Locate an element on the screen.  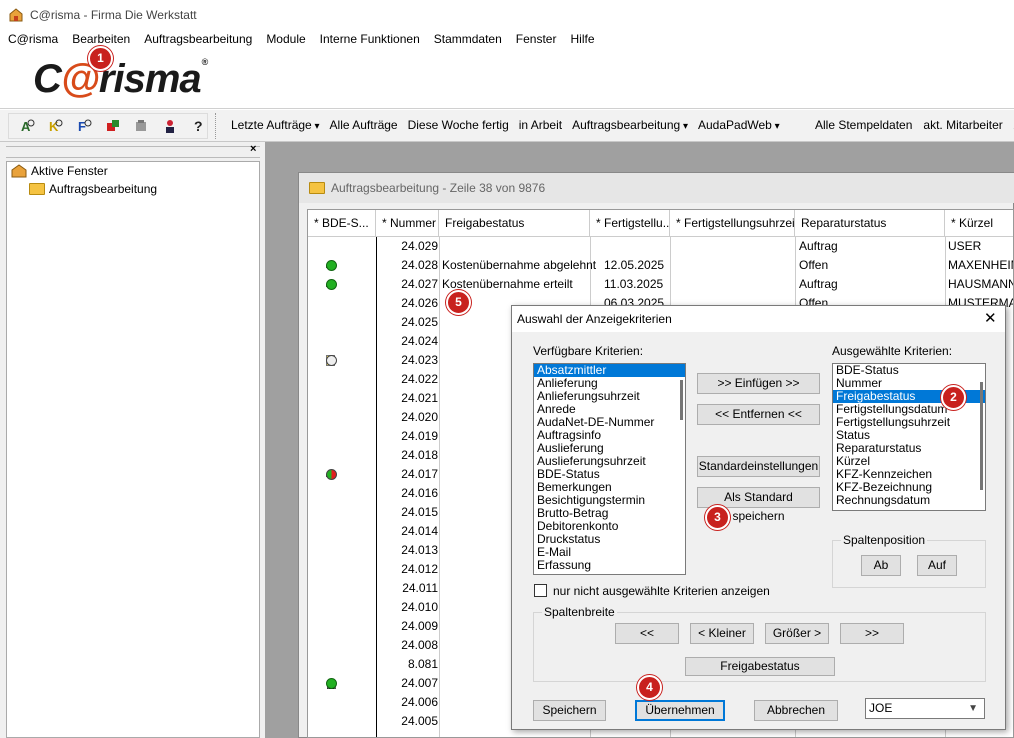
insert-button: >> Einfügen >> is located at coordinates (758, 383).